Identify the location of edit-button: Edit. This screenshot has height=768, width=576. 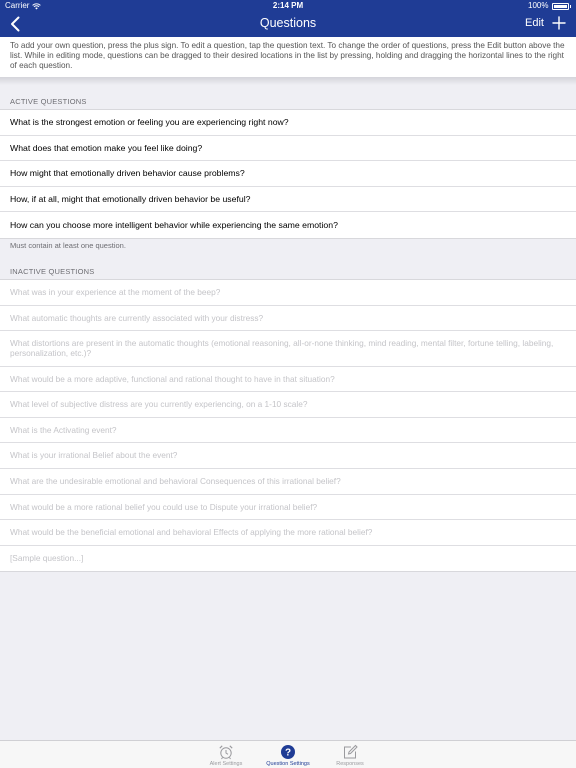
(534, 23).